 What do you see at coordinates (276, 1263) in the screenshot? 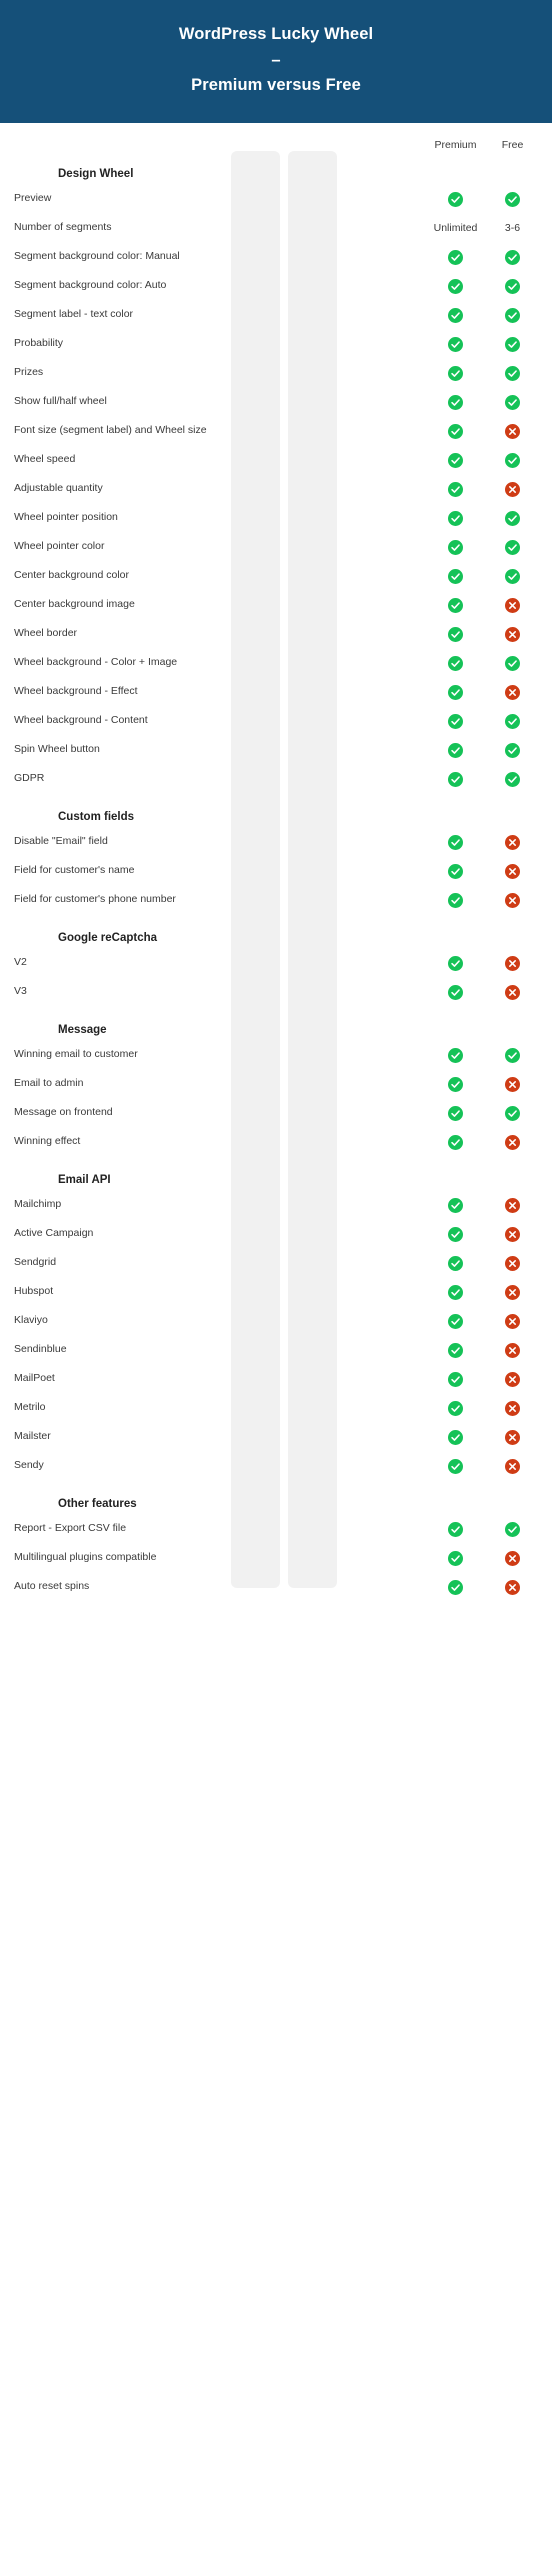
I see `feature-row: Sendgrid` at bounding box center [276, 1263].